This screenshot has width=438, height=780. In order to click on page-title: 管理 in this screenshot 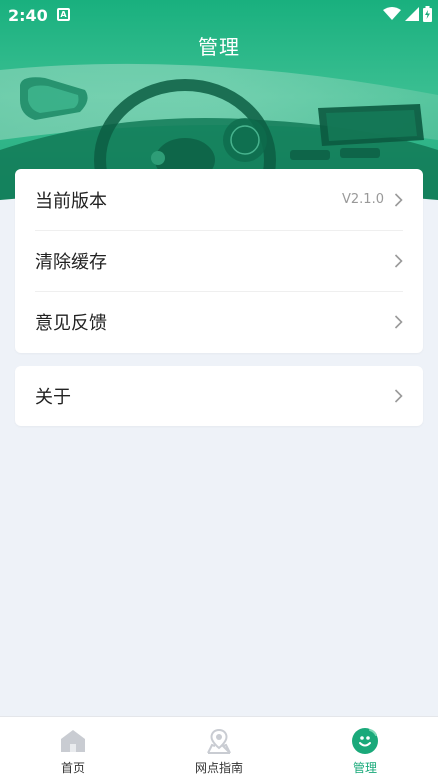, I will do `click(219, 47)`.